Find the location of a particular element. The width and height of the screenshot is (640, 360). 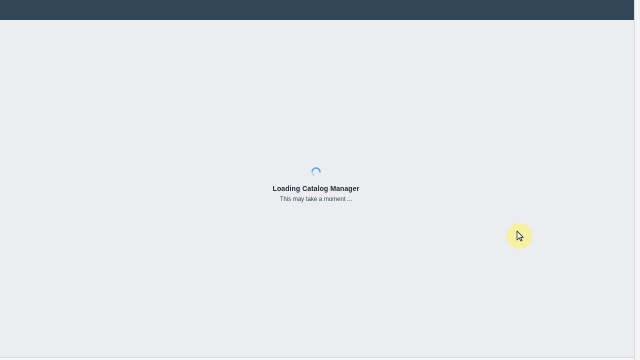

loading-title: Loading Catalog Manager is located at coordinates (316, 189).